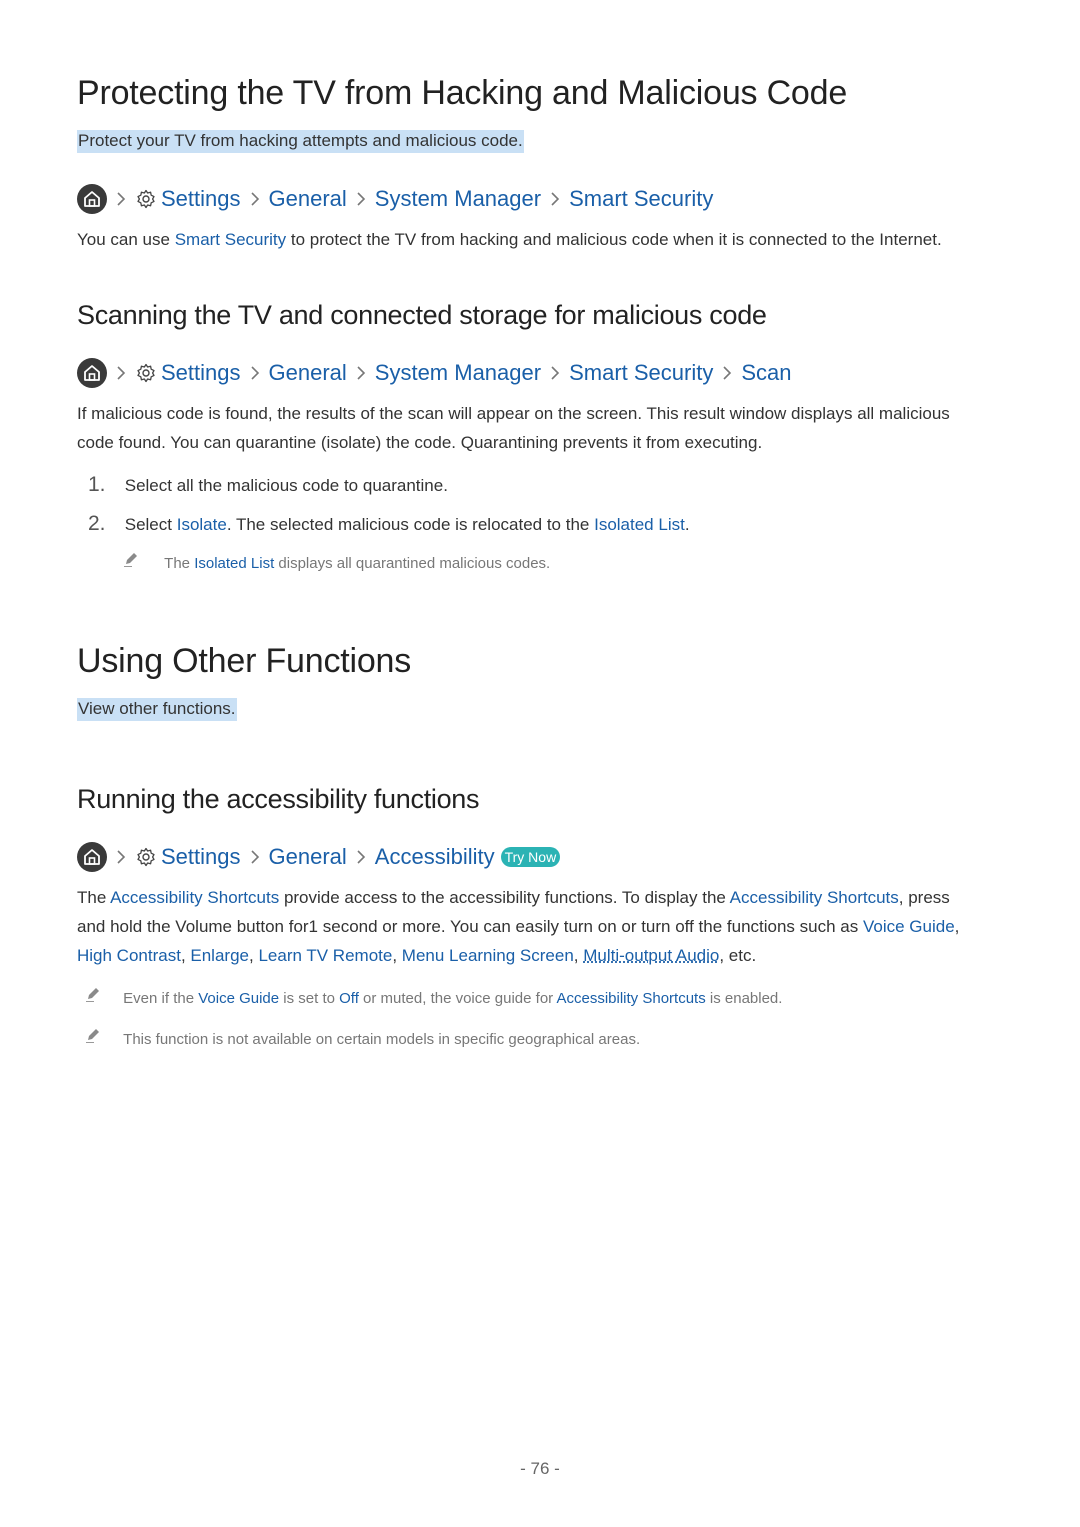 This screenshot has width=1080, height=1527. What do you see at coordinates (540, 1468) in the screenshot?
I see `page-number: - 76 -` at bounding box center [540, 1468].